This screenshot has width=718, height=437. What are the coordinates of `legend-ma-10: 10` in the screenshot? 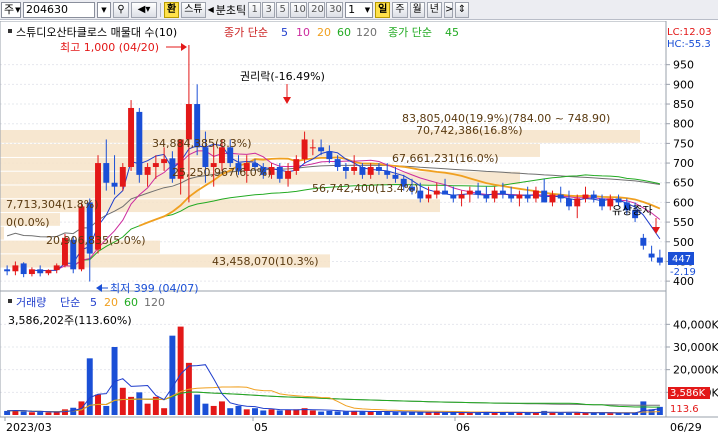 It's located at (303, 32).